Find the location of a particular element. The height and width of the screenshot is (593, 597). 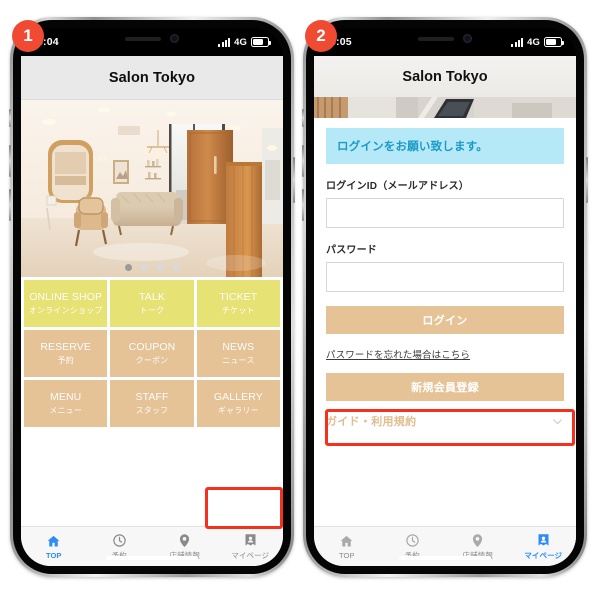

tile-label-jp: ニュース is located at coordinates (238, 360).